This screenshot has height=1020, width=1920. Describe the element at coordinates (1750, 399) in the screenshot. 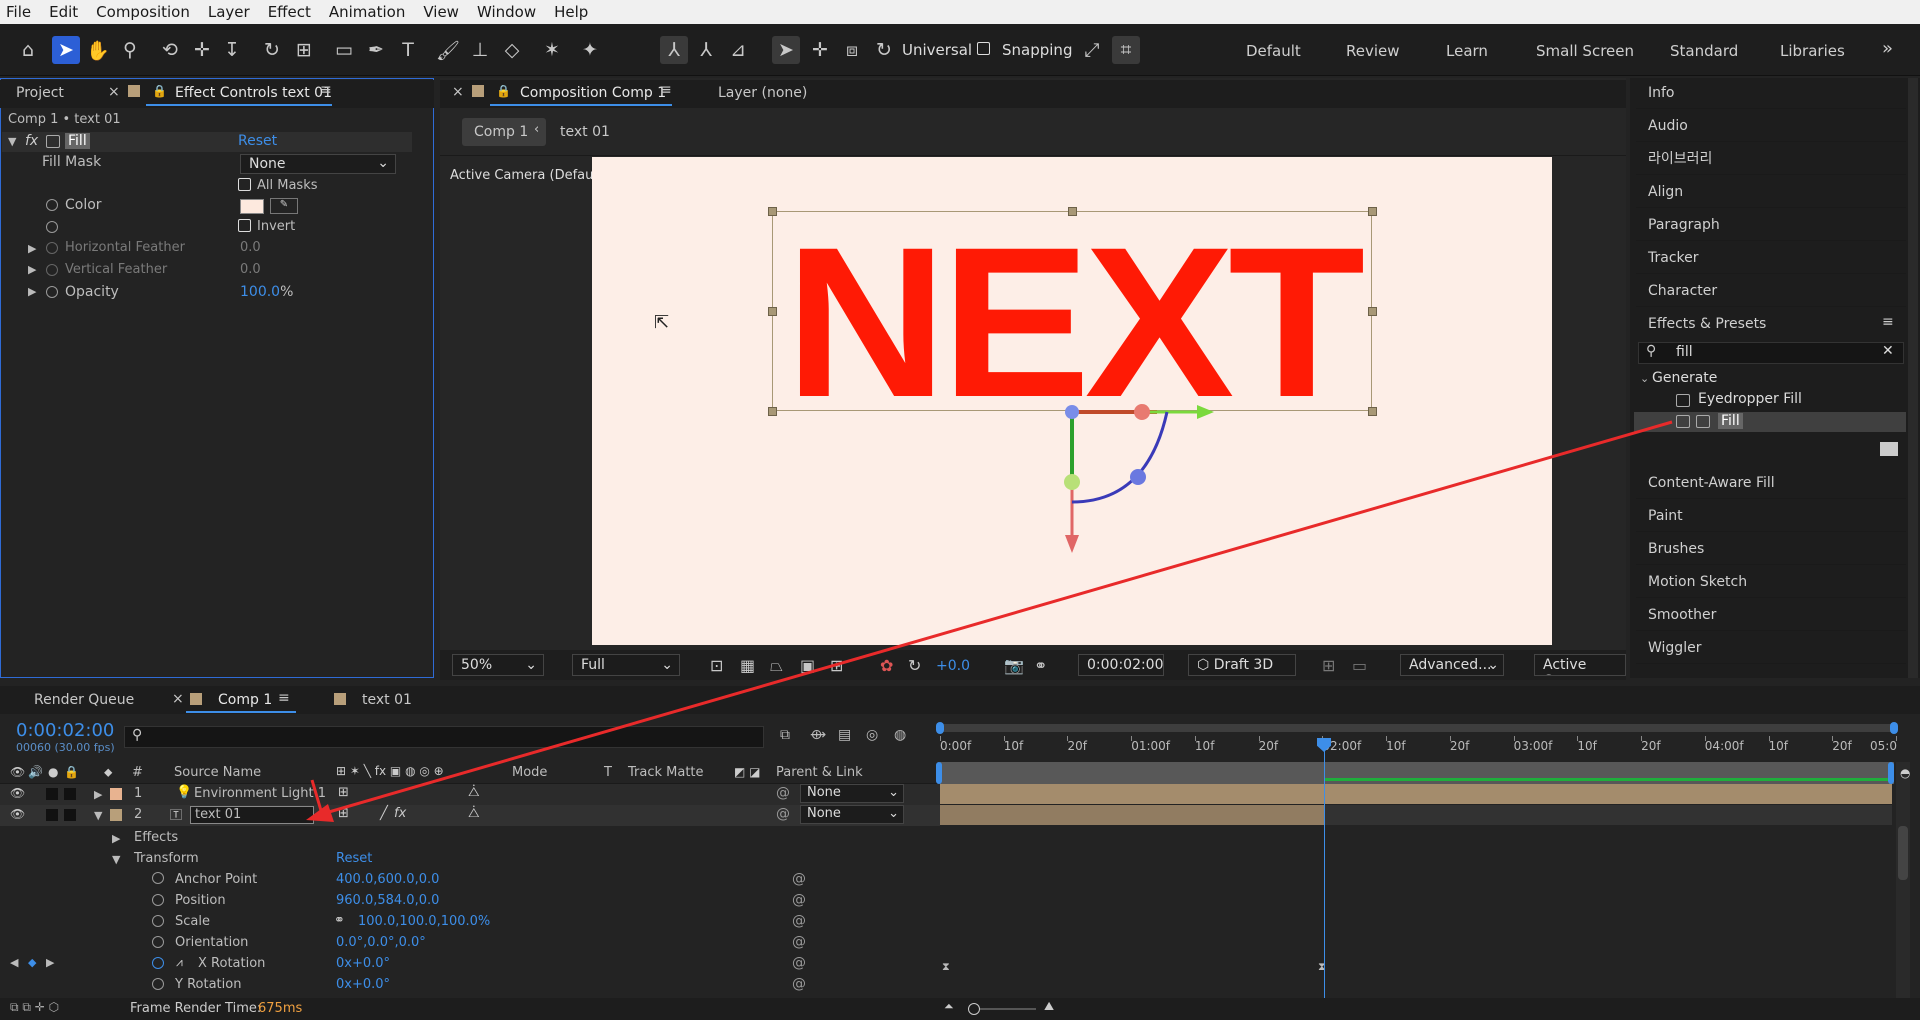

I see `effect-eyedropper-fill: Eyedropper Fill` at that location.